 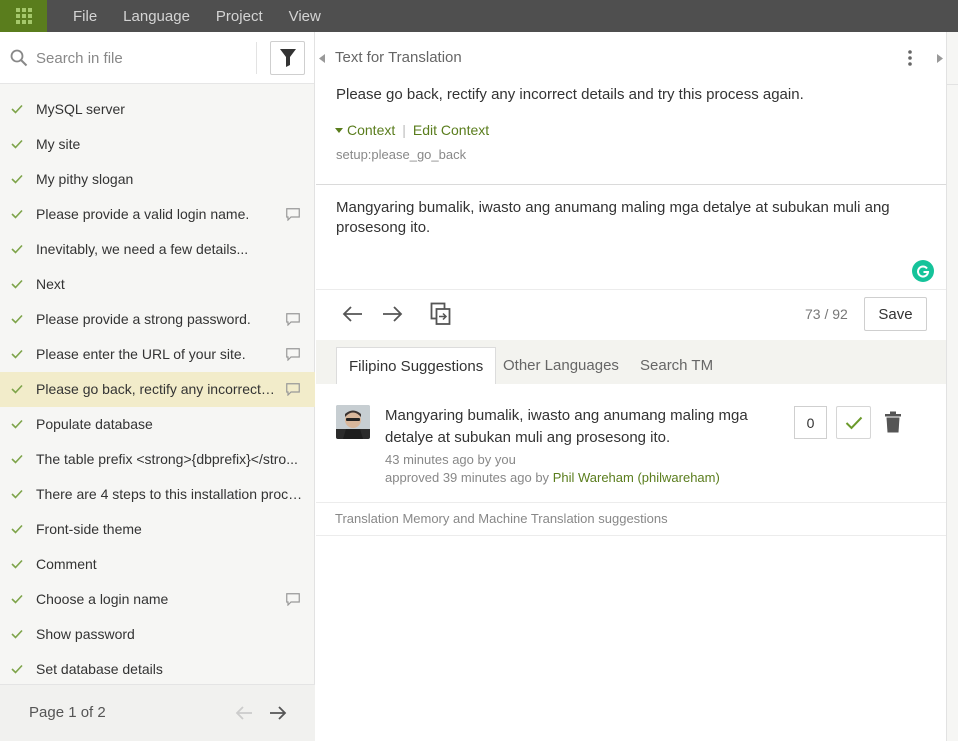 What do you see at coordinates (322, 58) in the screenshot?
I see `collapse-left-icon` at bounding box center [322, 58].